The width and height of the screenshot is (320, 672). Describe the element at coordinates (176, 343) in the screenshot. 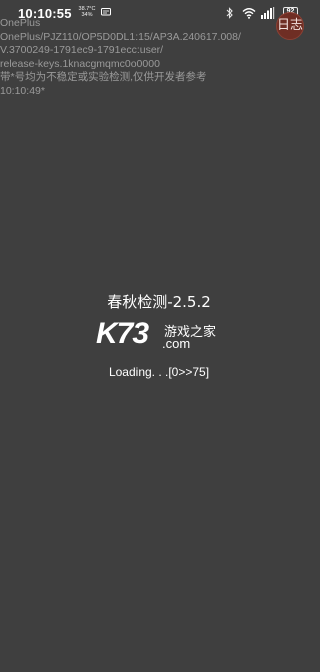

I see `watermark-domain: .com` at that location.